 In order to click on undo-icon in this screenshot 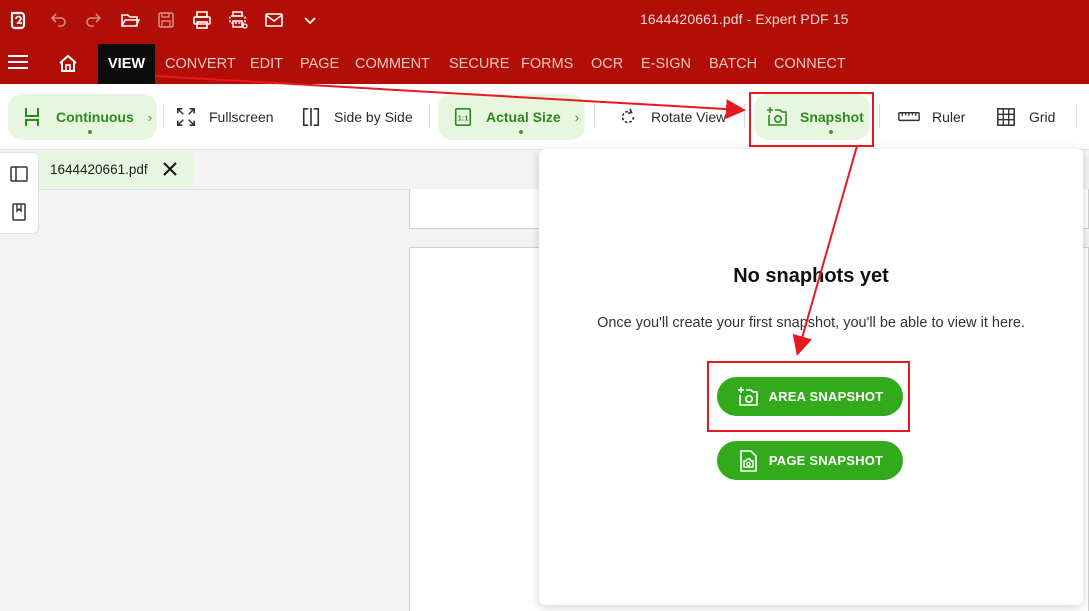, I will do `click(58, 20)`.